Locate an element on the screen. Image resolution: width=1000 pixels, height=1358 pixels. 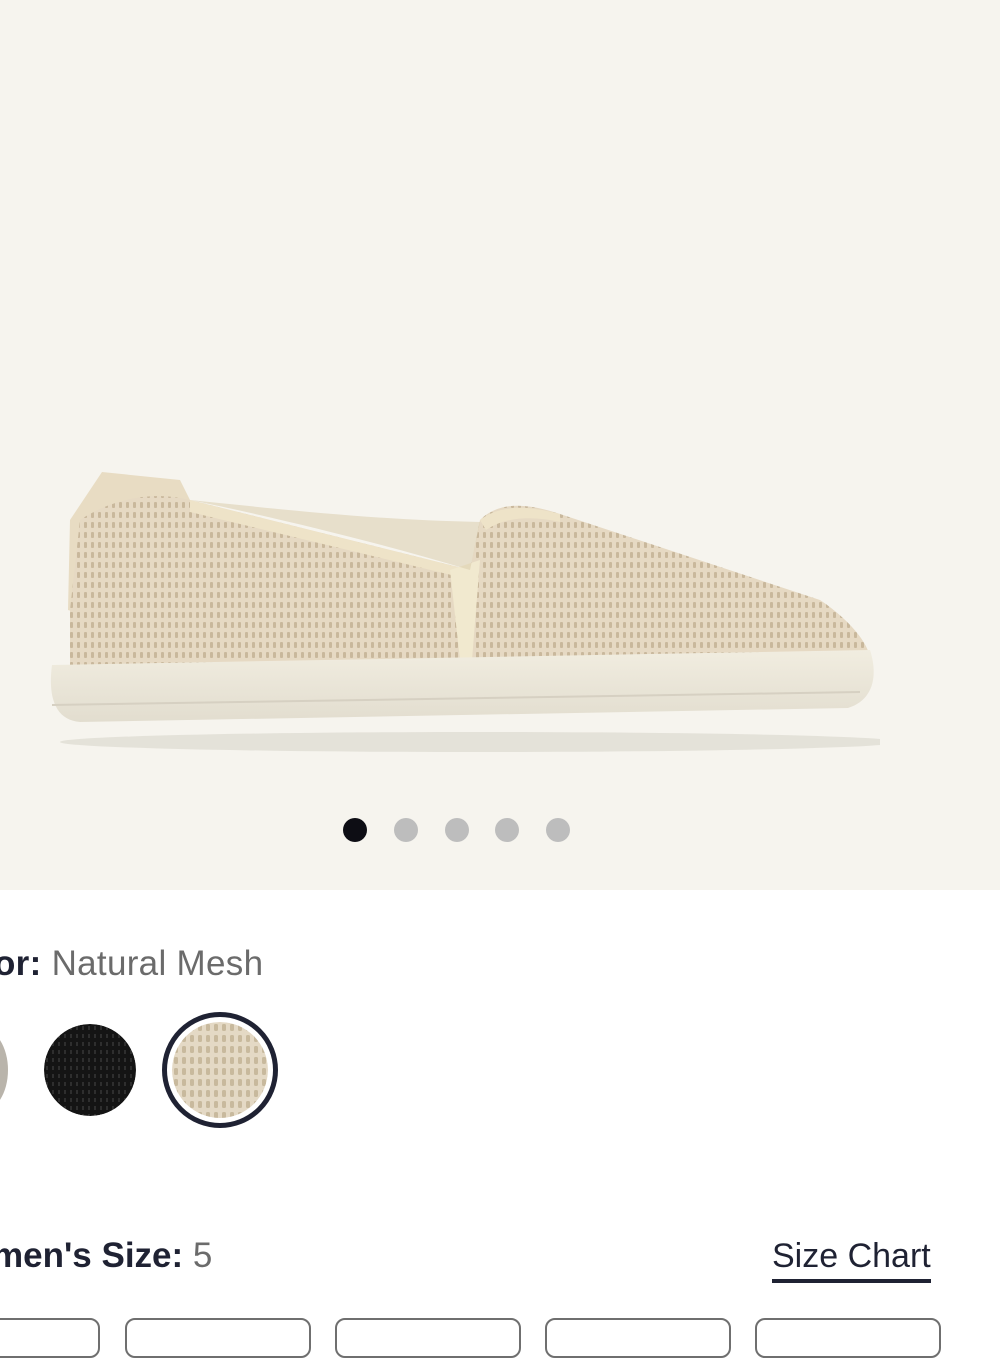
color-swatch-gray is located at coordinates (4, 1070).